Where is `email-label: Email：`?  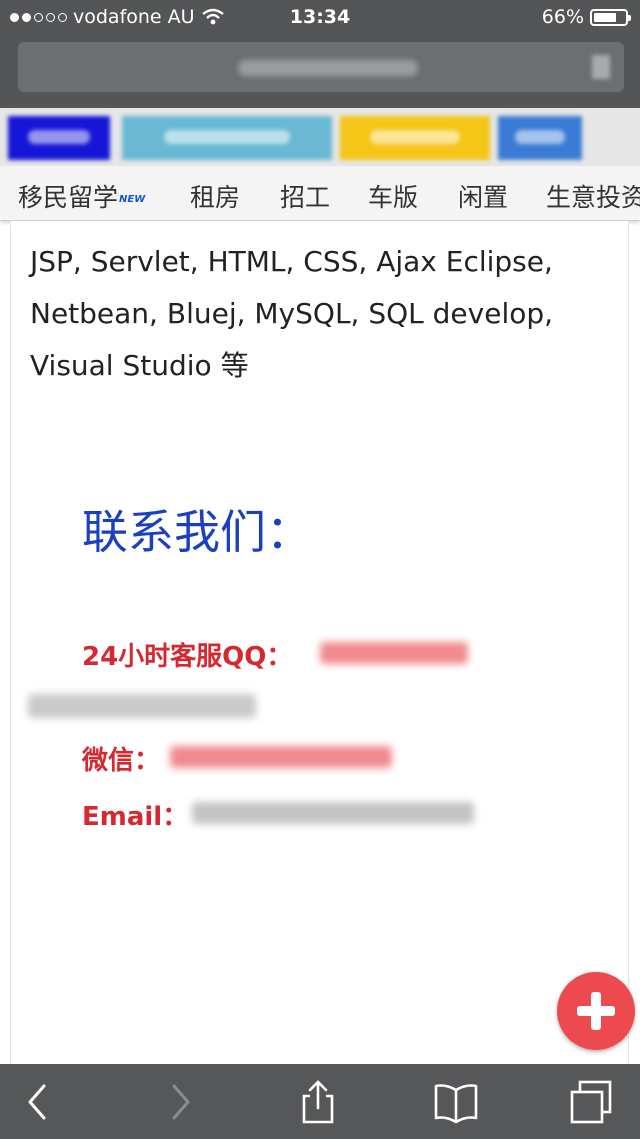
email-label: Email： is located at coordinates (135, 817).